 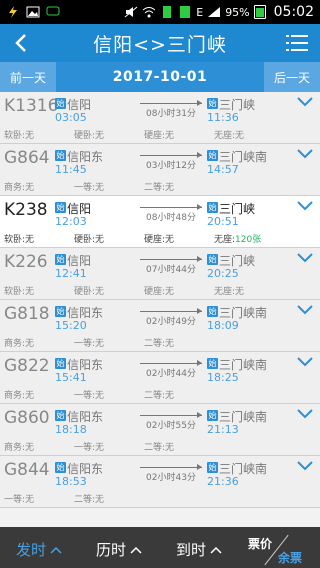 What do you see at coordinates (171, 478) in the screenshot?
I see `duration: 02小时43分` at bounding box center [171, 478].